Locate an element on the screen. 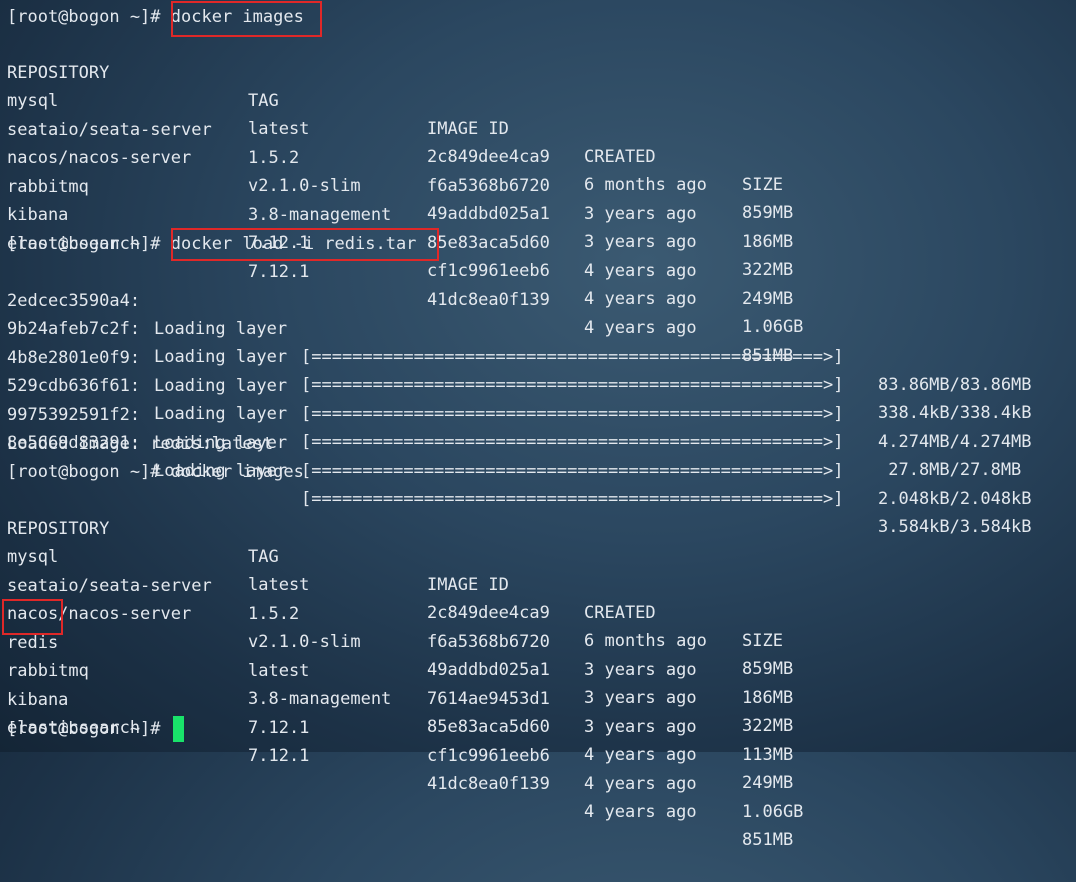  prompt-line: [root@bogon ~]# is located at coordinates (89, 729).